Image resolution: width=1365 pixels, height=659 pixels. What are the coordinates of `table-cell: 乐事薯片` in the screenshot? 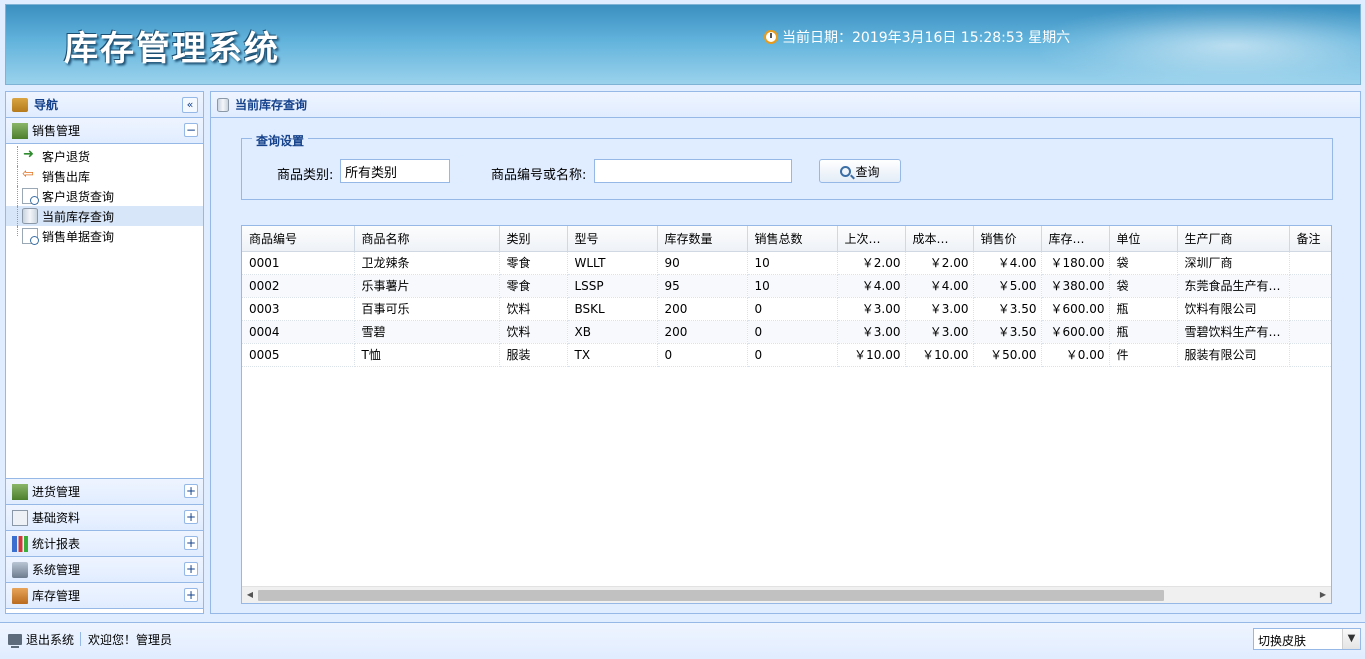 It's located at (427, 286).